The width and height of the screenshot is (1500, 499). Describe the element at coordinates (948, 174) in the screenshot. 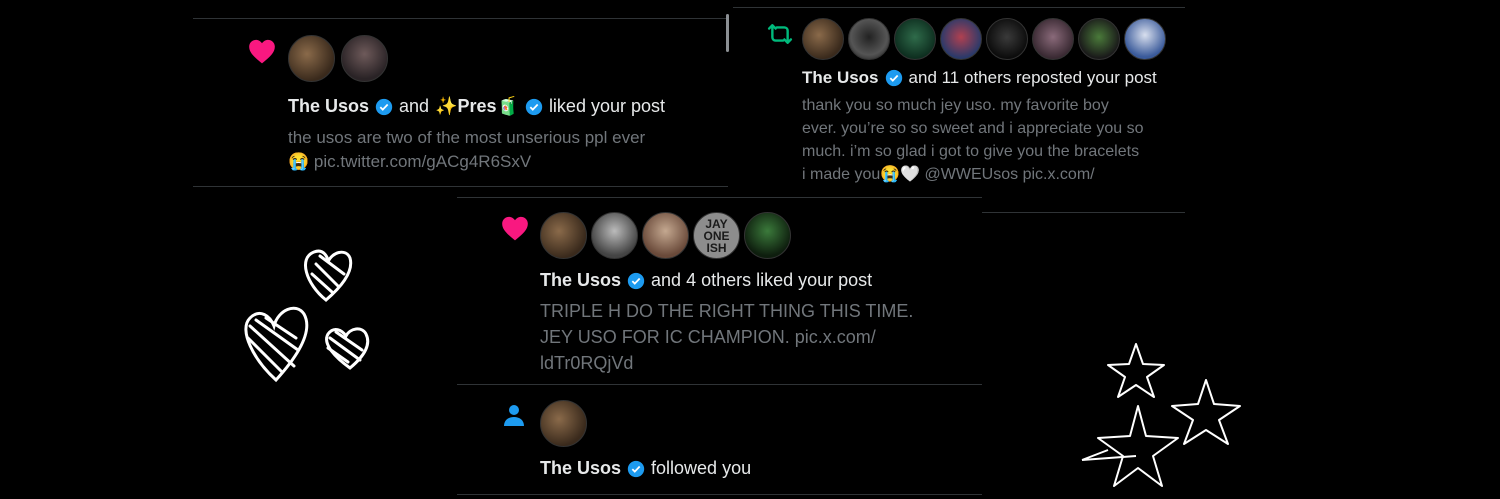

I see `post-text: i made you😭🤍 @WWEUsos pic.x.com/` at that location.